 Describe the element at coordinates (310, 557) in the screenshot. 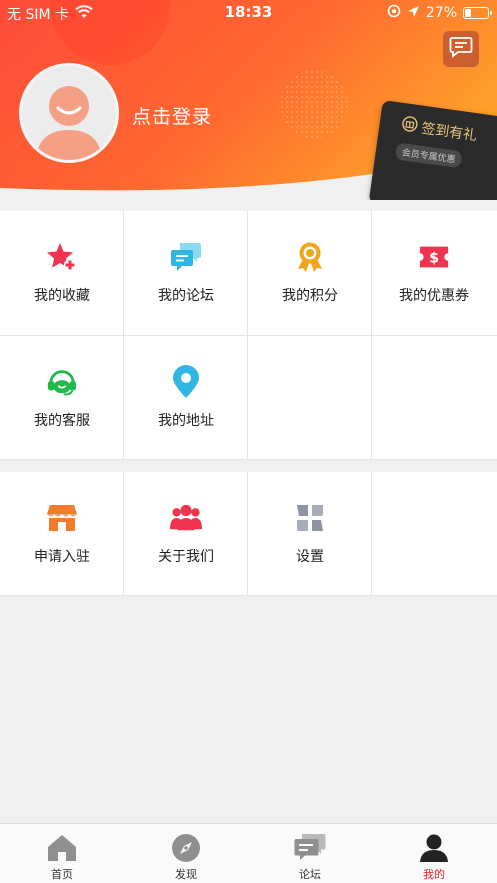

I see `menu-item-label: 设置` at that location.